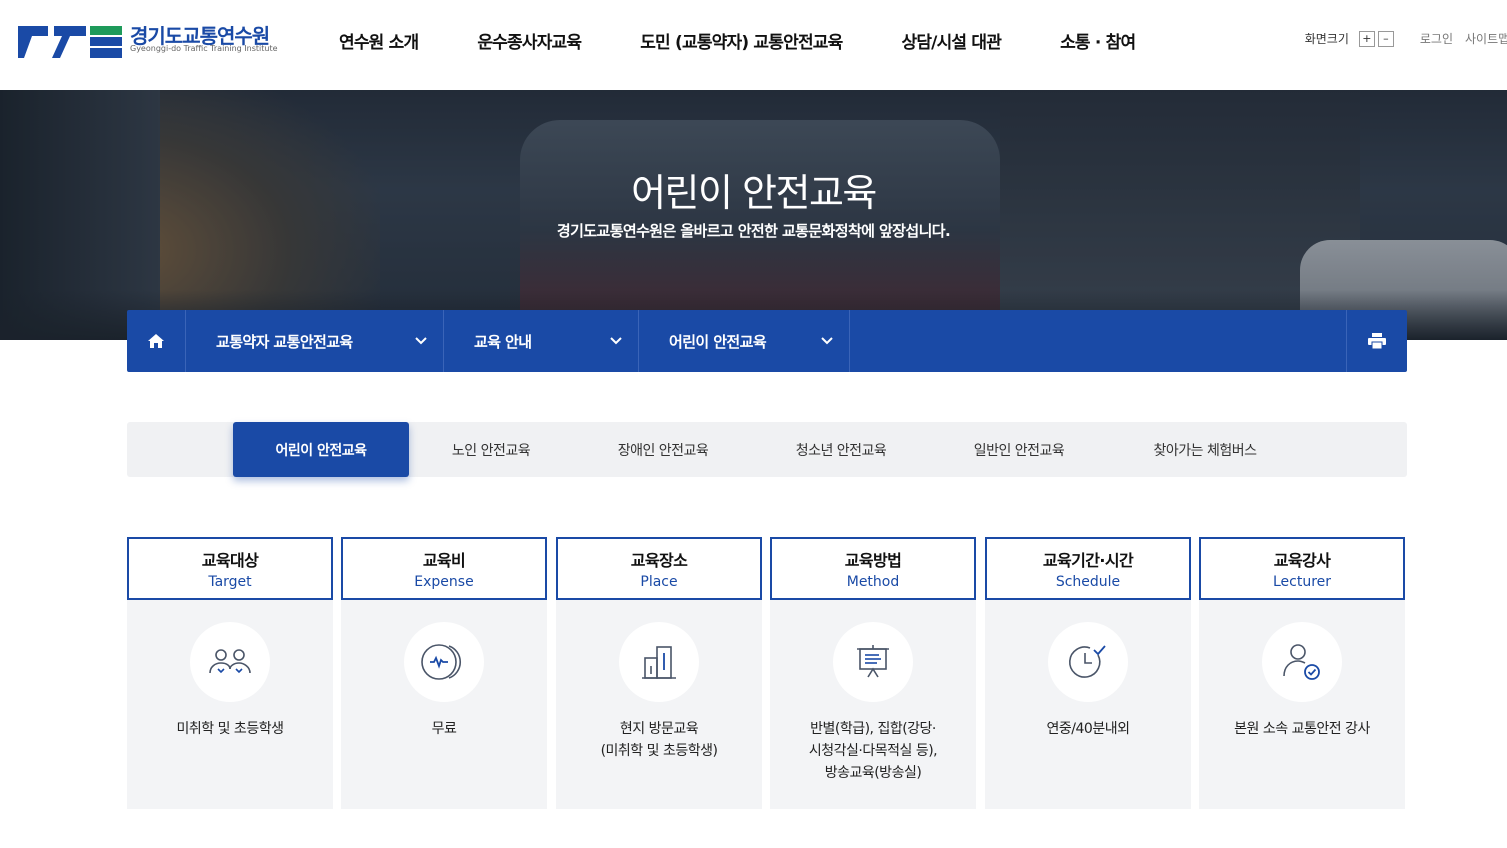 This screenshot has height=848, width=1507. I want to click on card-title: 교육대상, so click(230, 560).